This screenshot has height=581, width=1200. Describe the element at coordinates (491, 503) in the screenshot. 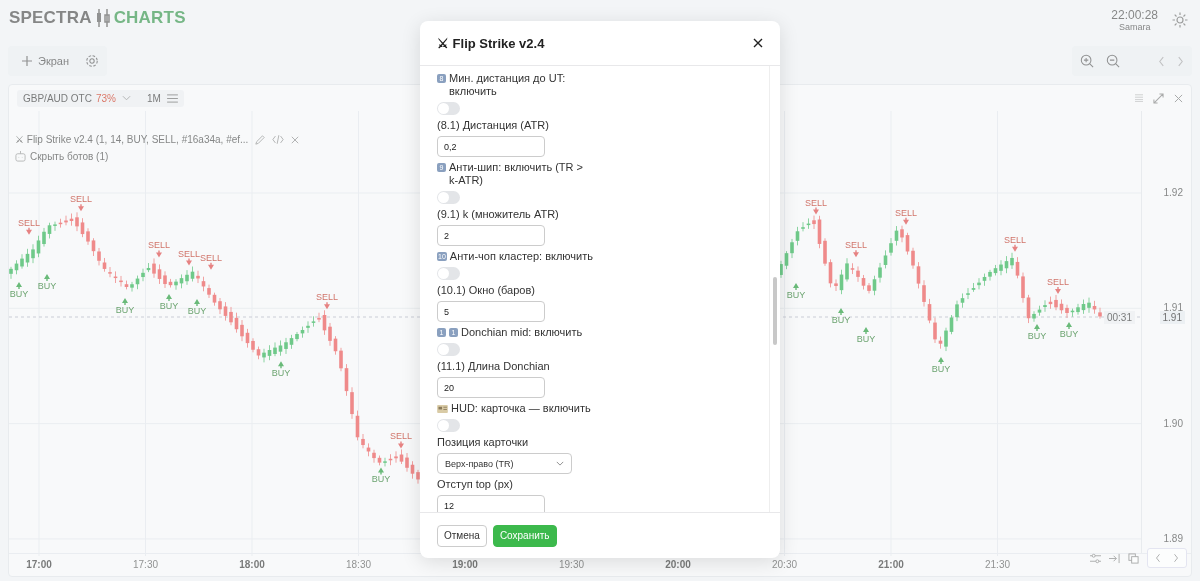

I see `number-input: 12` at that location.